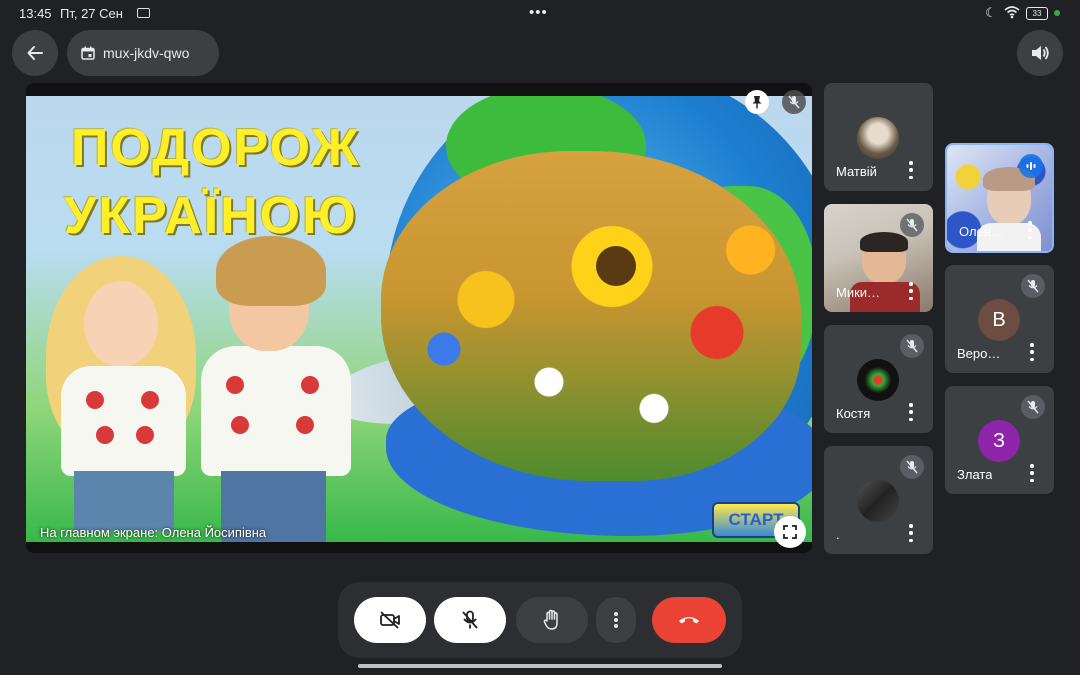  I want to click on back-button, so click(35, 53).